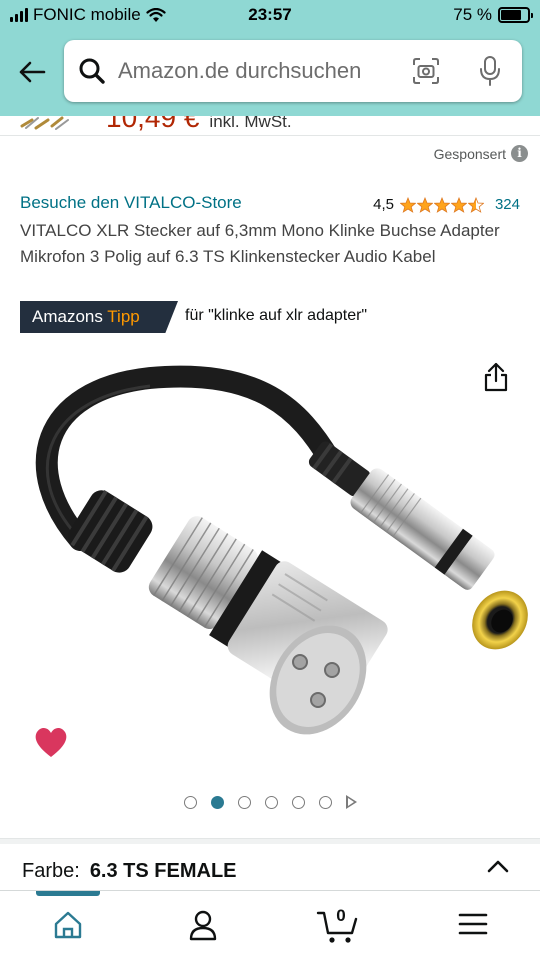  What do you see at coordinates (507, 204) in the screenshot?
I see `rating-count: 324` at bounding box center [507, 204].